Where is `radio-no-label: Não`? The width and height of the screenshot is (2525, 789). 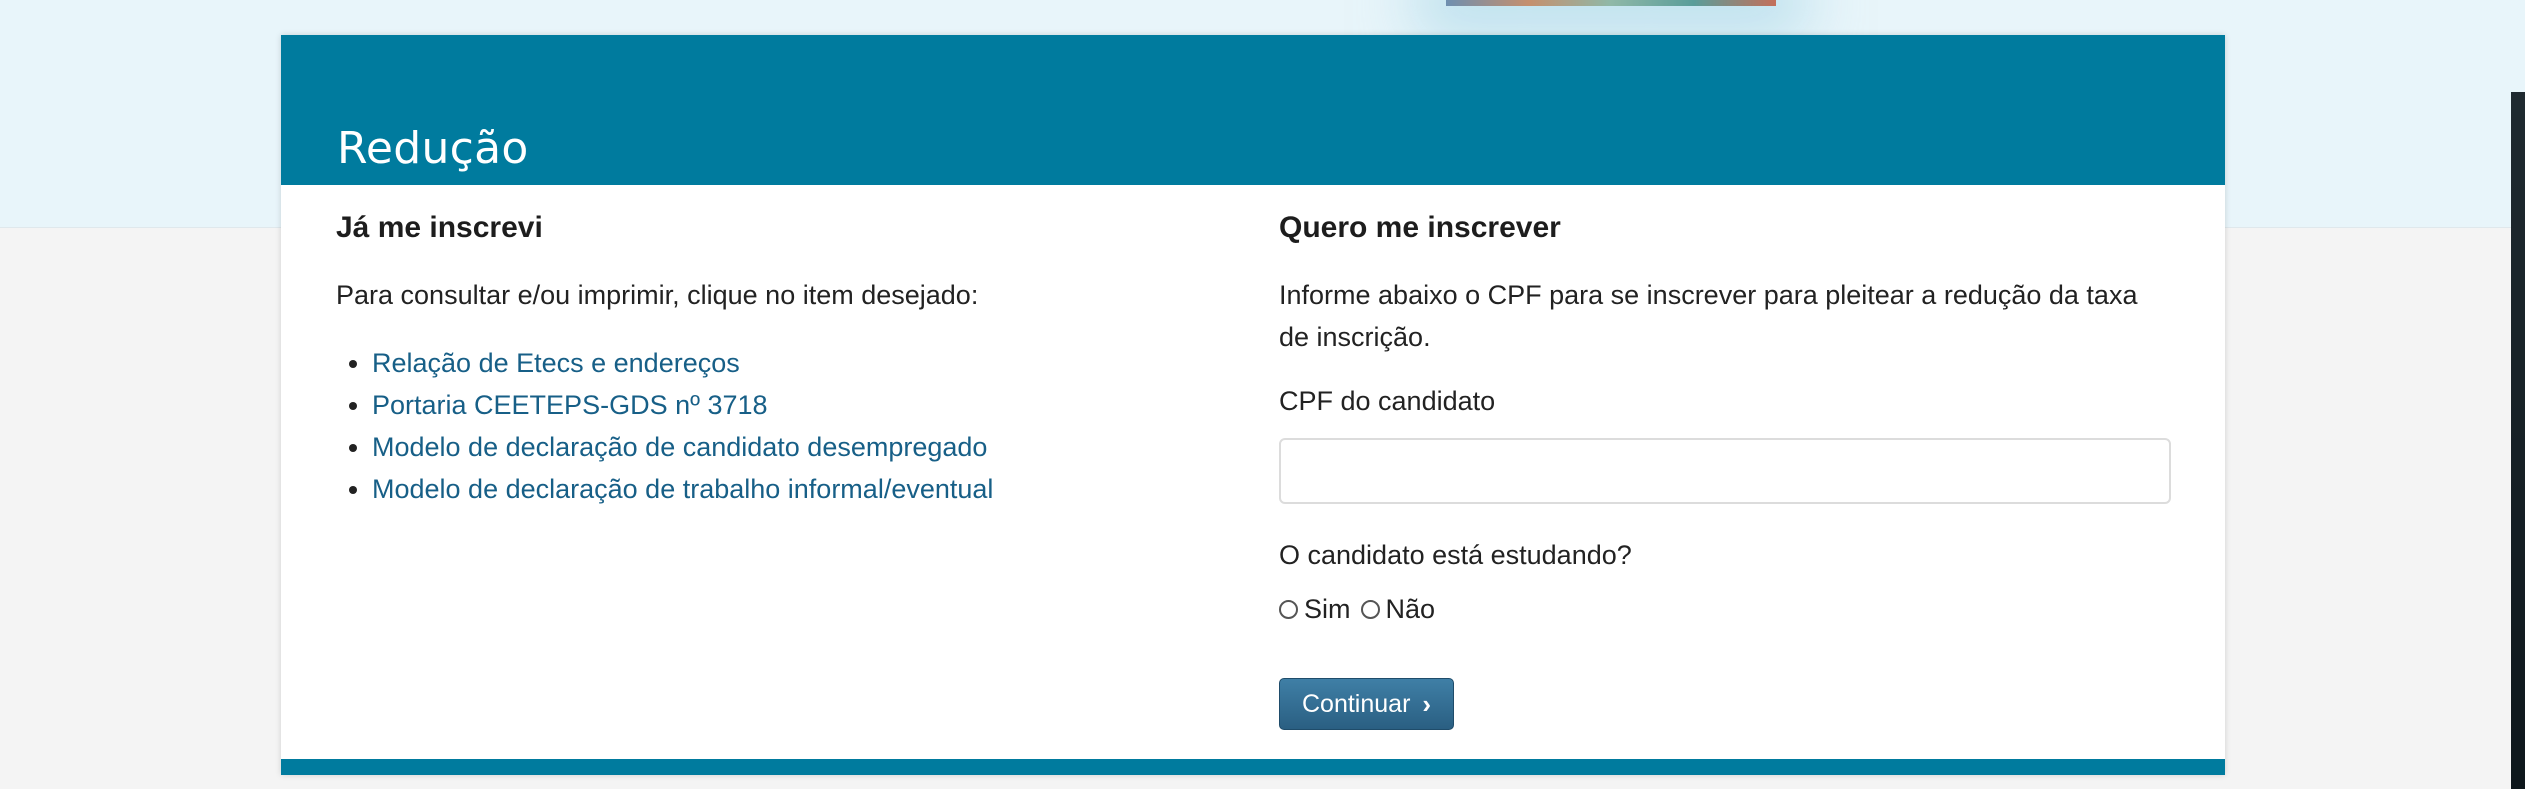
radio-no-label: Não is located at coordinates (1410, 609).